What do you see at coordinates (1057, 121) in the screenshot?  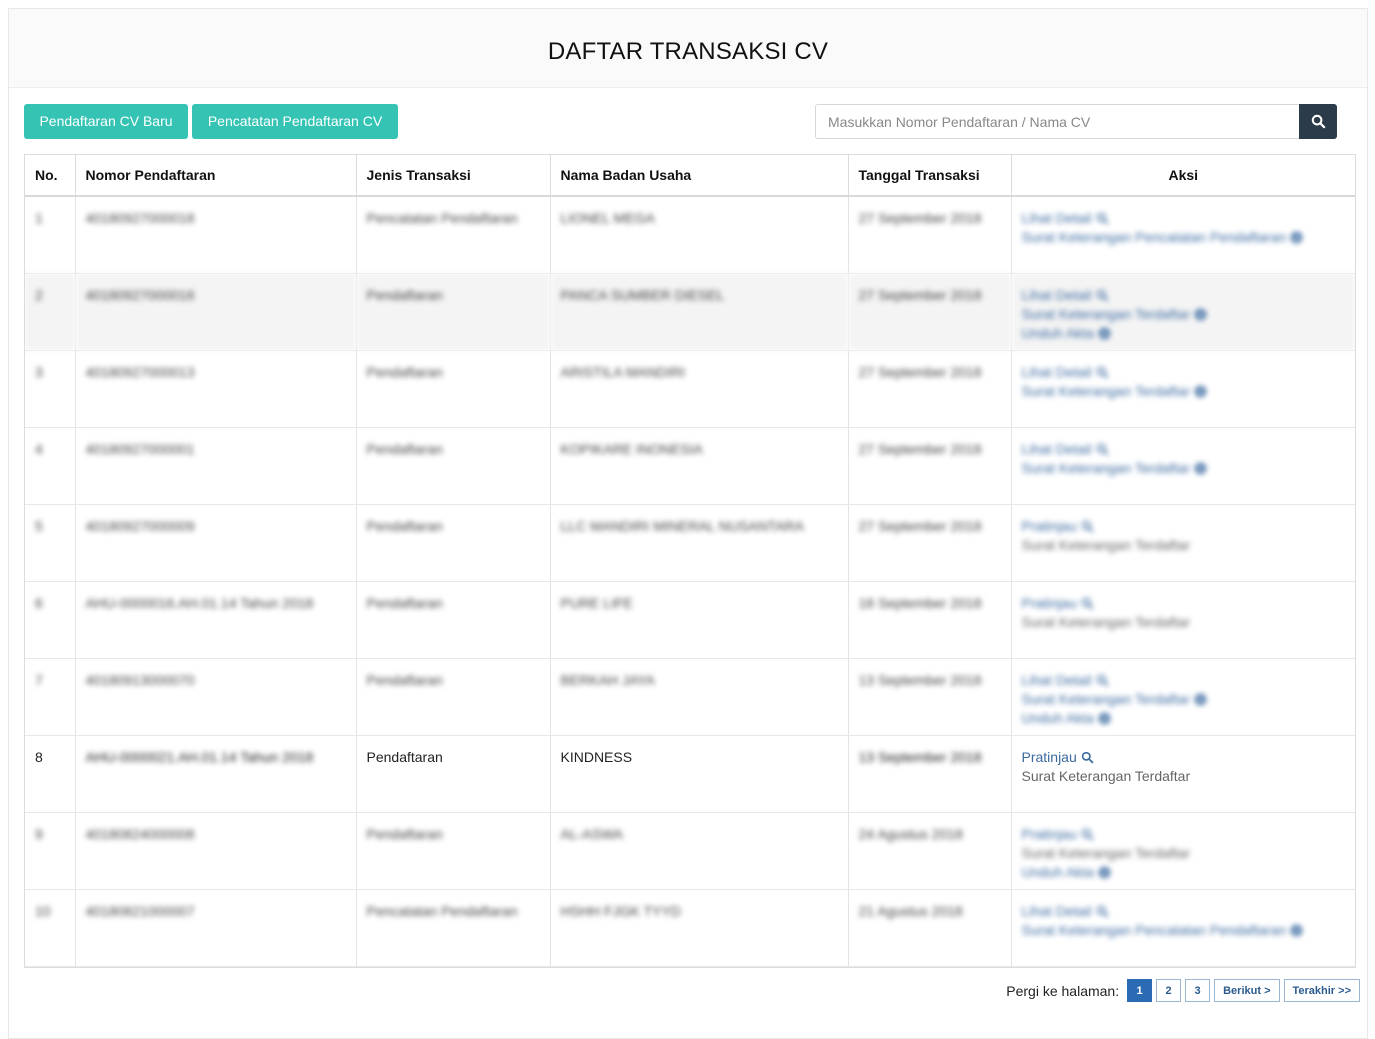 I see `search-input` at bounding box center [1057, 121].